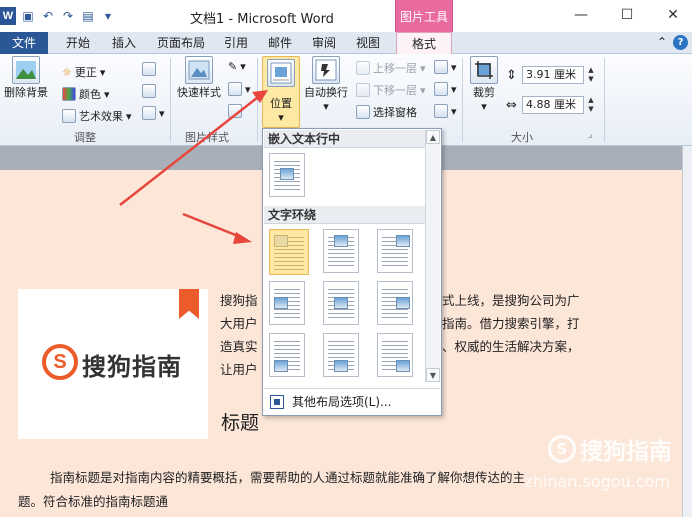  Describe the element at coordinates (239, 346) in the screenshot. I see `paragraph-line: 造真实` at that location.